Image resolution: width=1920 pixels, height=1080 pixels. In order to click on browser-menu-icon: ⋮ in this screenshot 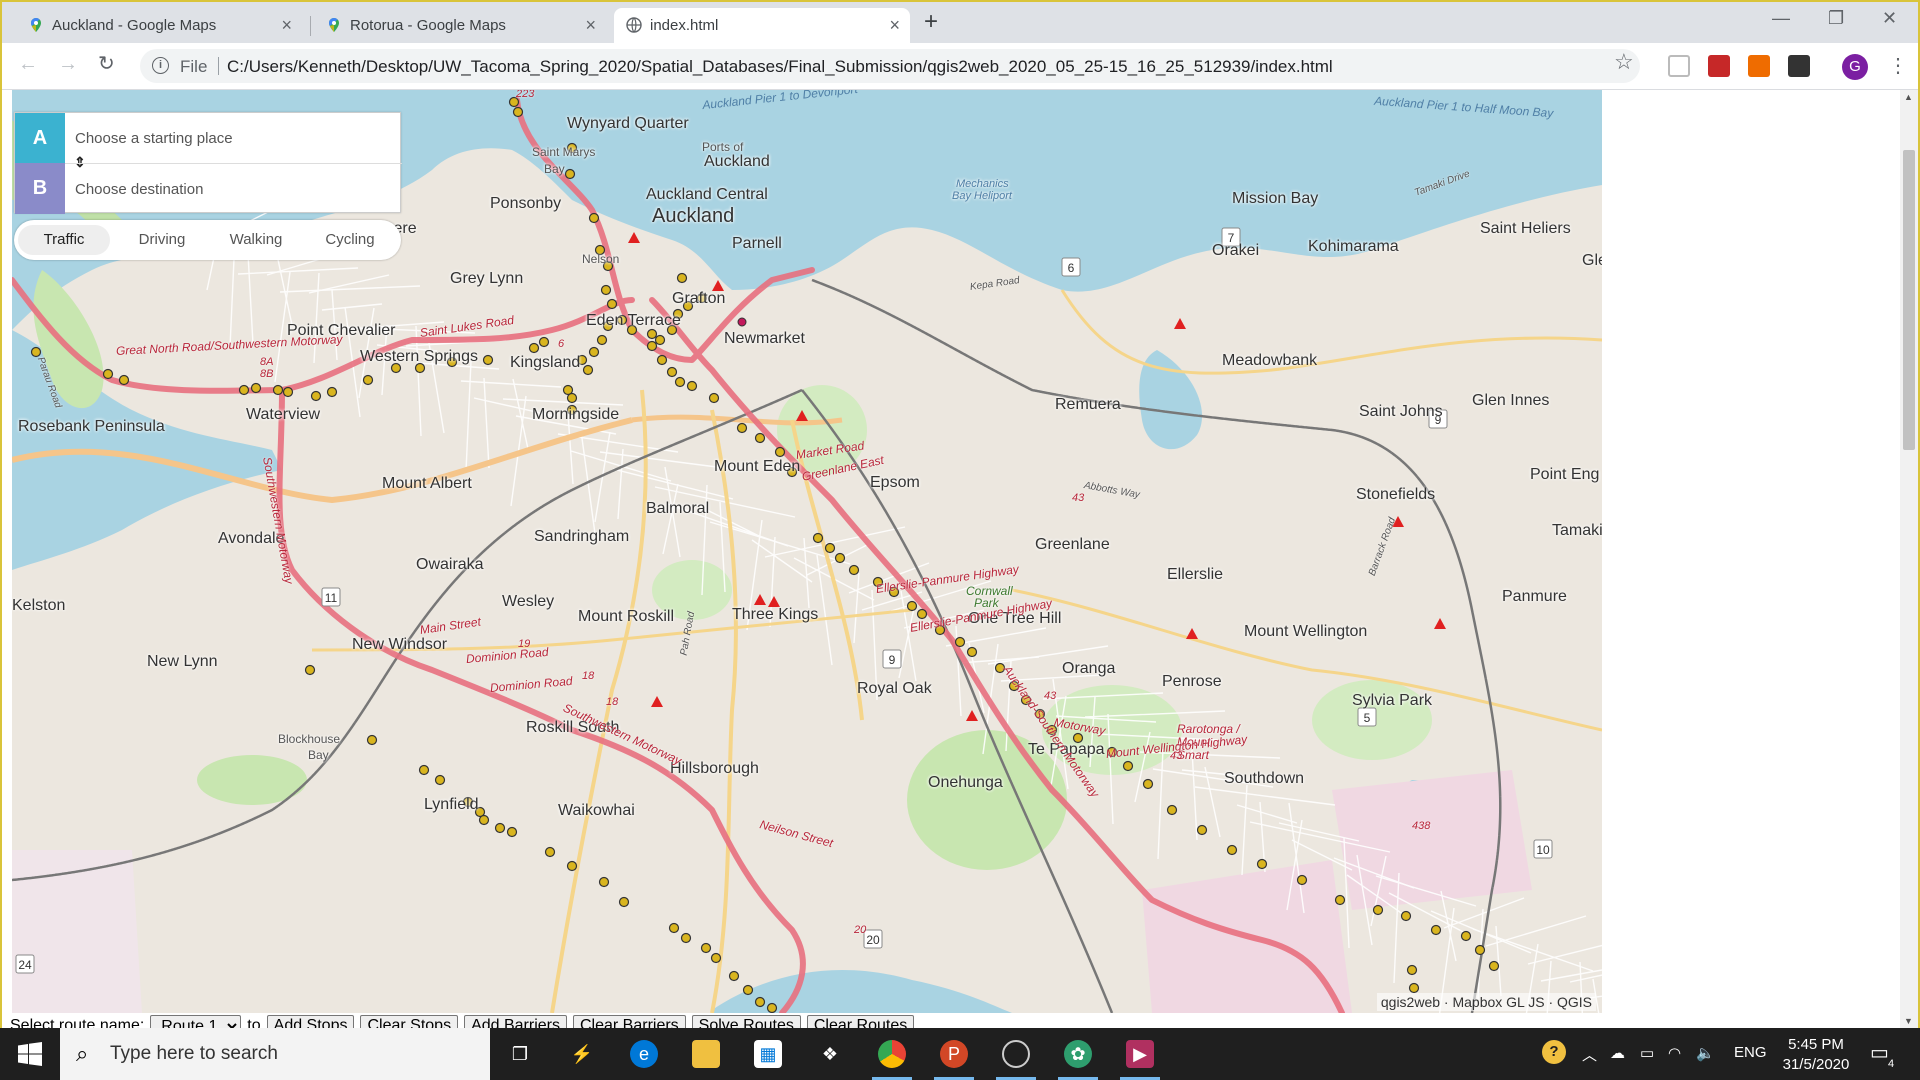, I will do `click(1898, 65)`.